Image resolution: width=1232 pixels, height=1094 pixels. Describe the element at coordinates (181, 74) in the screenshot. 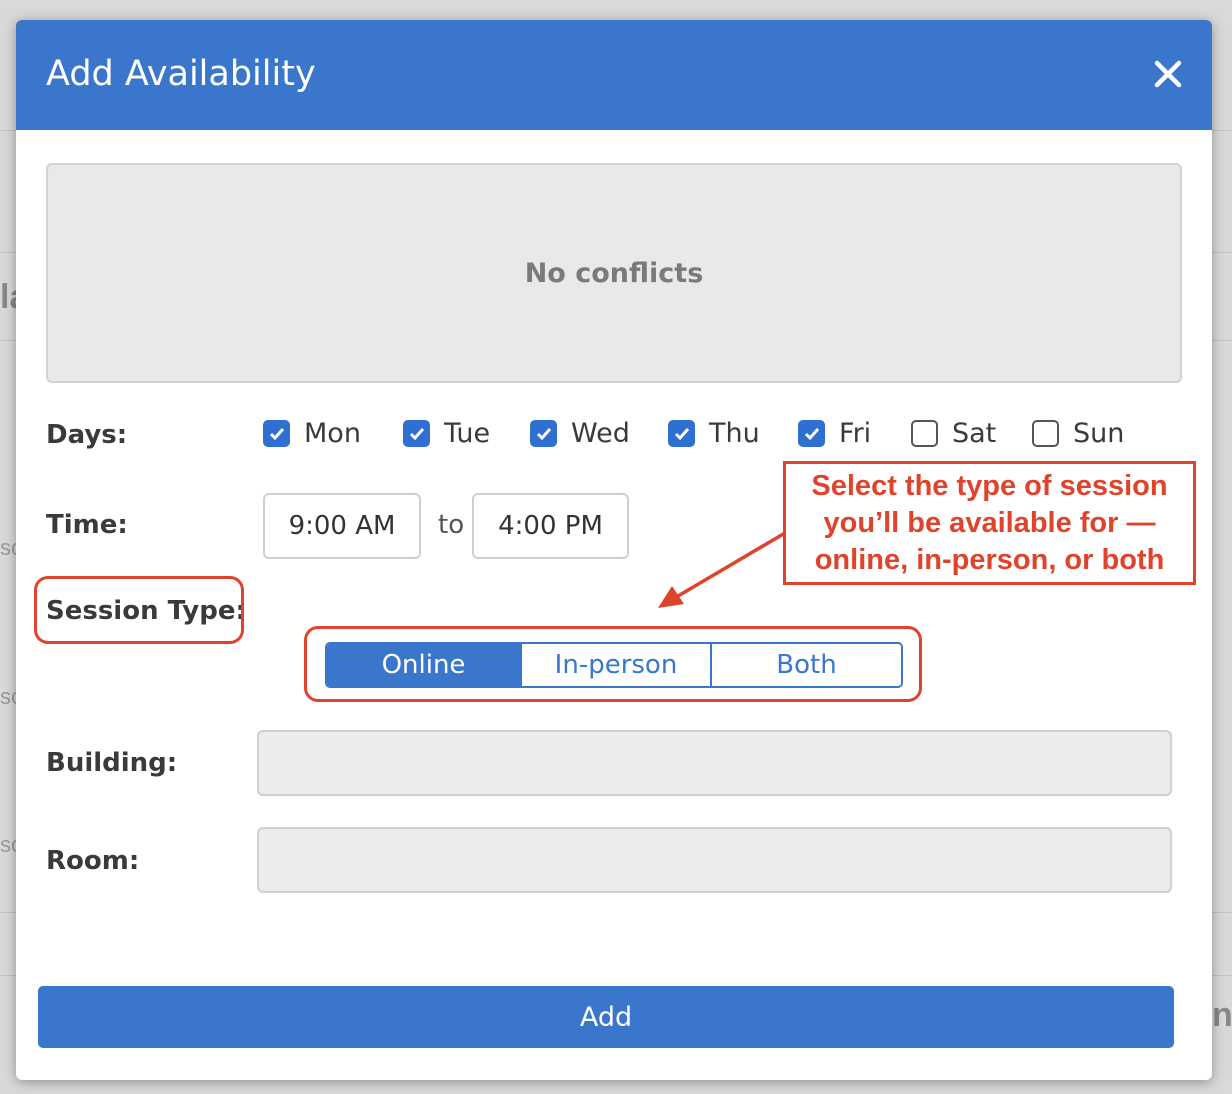

I see `dialog-title: Add Availability` at that location.